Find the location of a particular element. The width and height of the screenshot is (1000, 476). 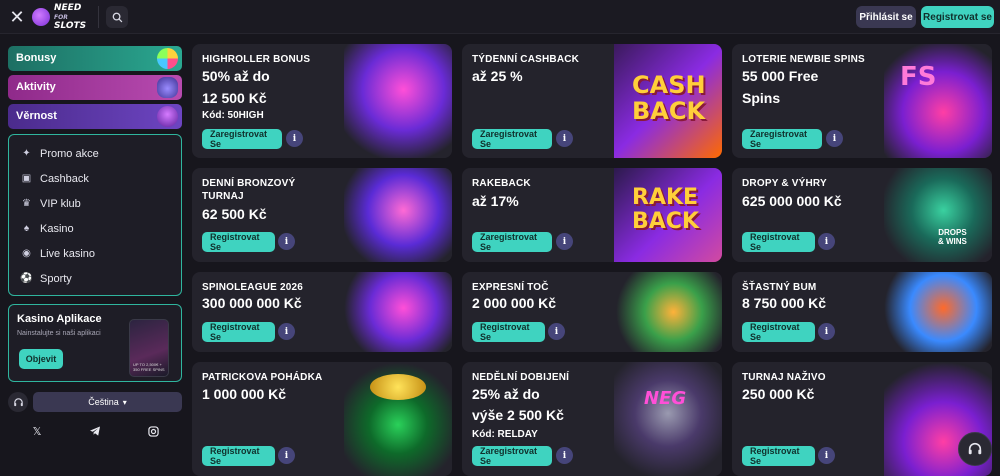

crown-icon: ♛ is located at coordinates (26, 203).